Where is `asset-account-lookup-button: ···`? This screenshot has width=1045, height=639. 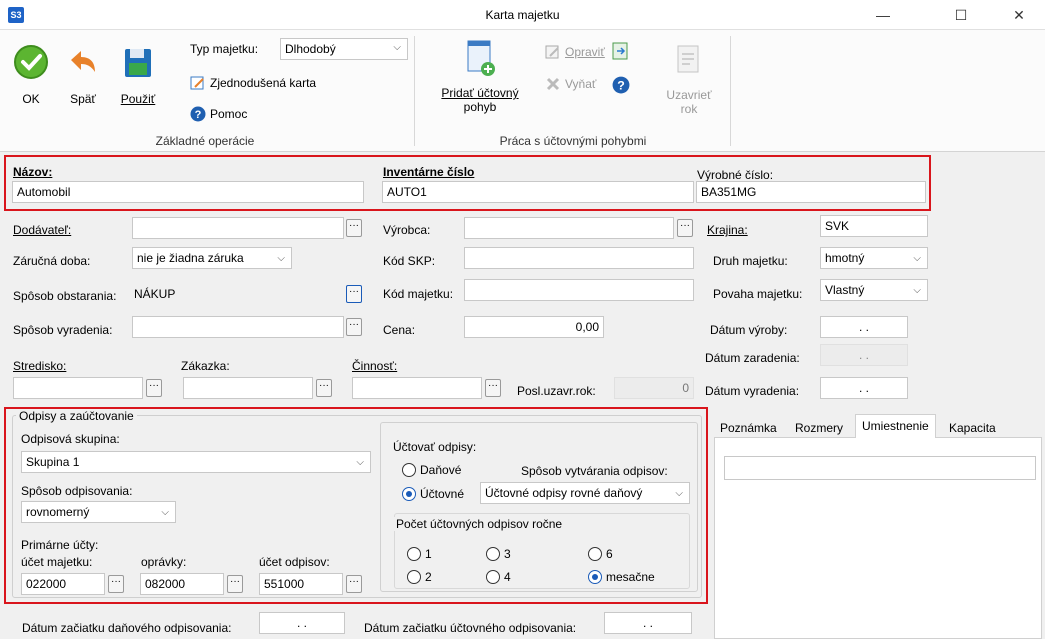
asset-account-lookup-button: ··· is located at coordinates (116, 584).